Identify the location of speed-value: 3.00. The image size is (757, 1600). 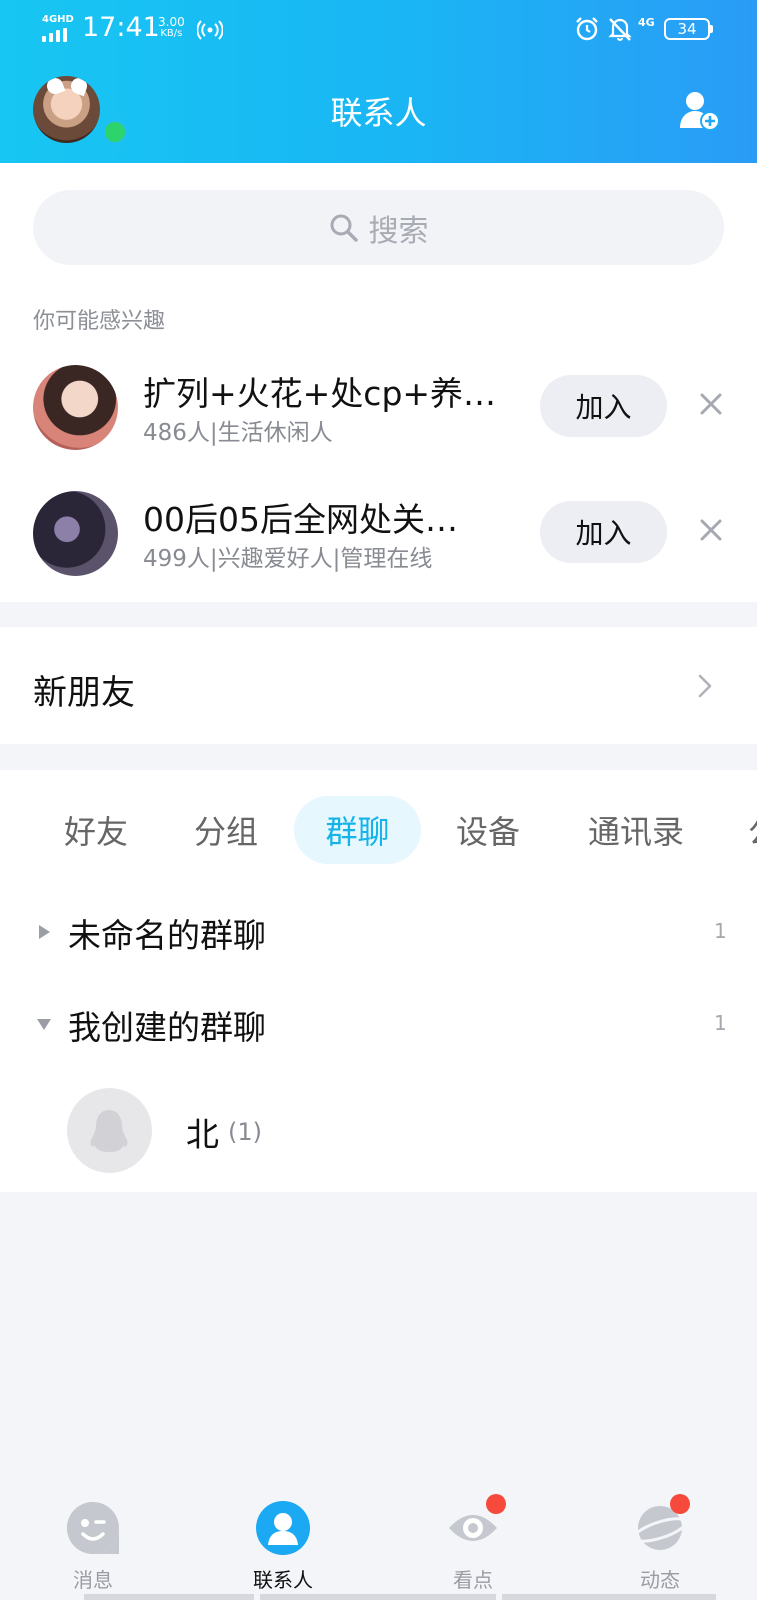
(171, 22).